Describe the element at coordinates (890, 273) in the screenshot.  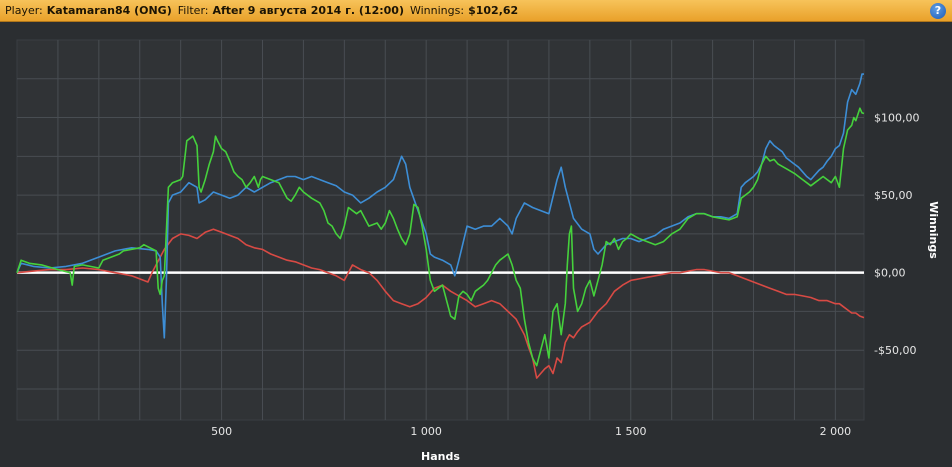
I see `y-tick-label: $0,00` at that location.